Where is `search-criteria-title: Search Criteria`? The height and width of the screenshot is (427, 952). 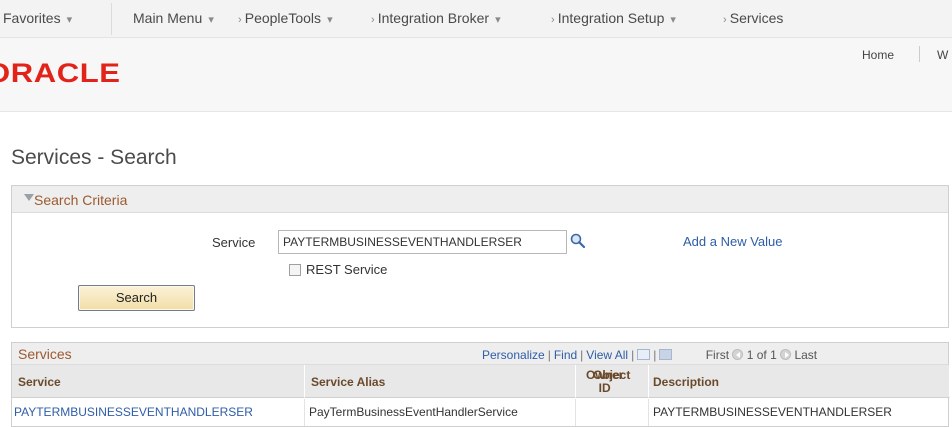
search-criteria-title: Search Criteria is located at coordinates (81, 200).